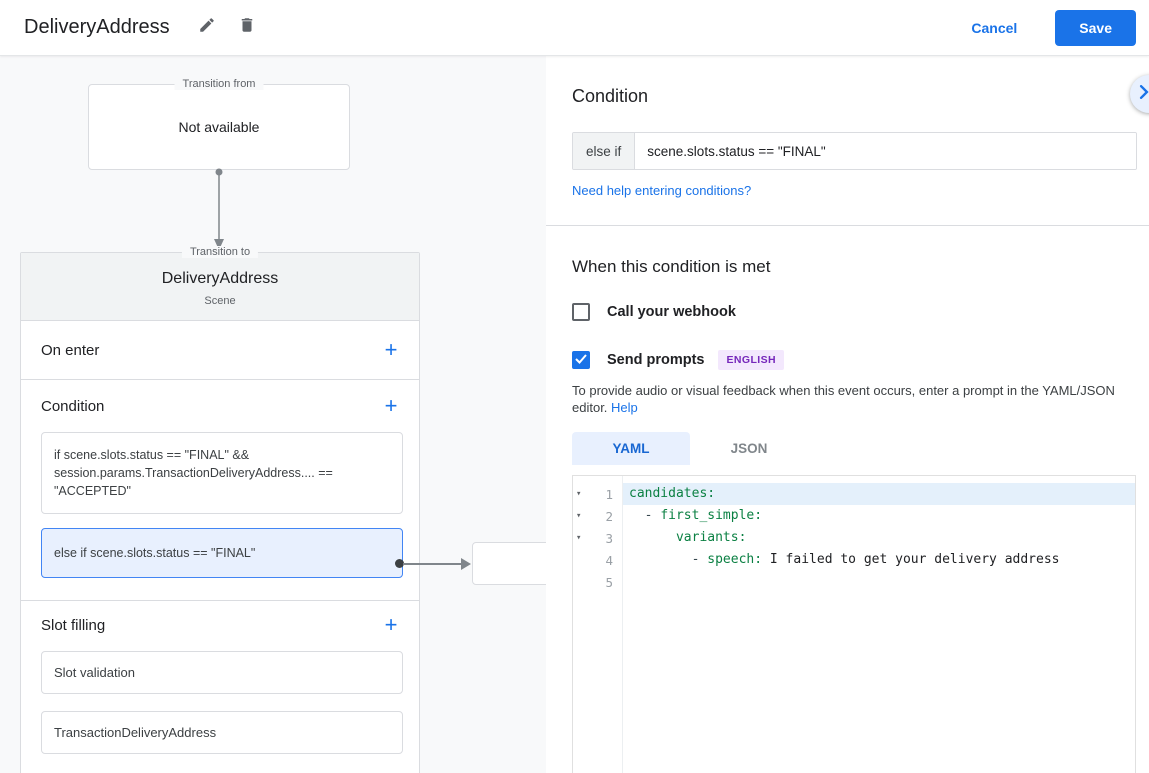 This screenshot has width=1149, height=773. What do you see at coordinates (604, 151) in the screenshot?
I see `condition-prefix-label: else if` at bounding box center [604, 151].